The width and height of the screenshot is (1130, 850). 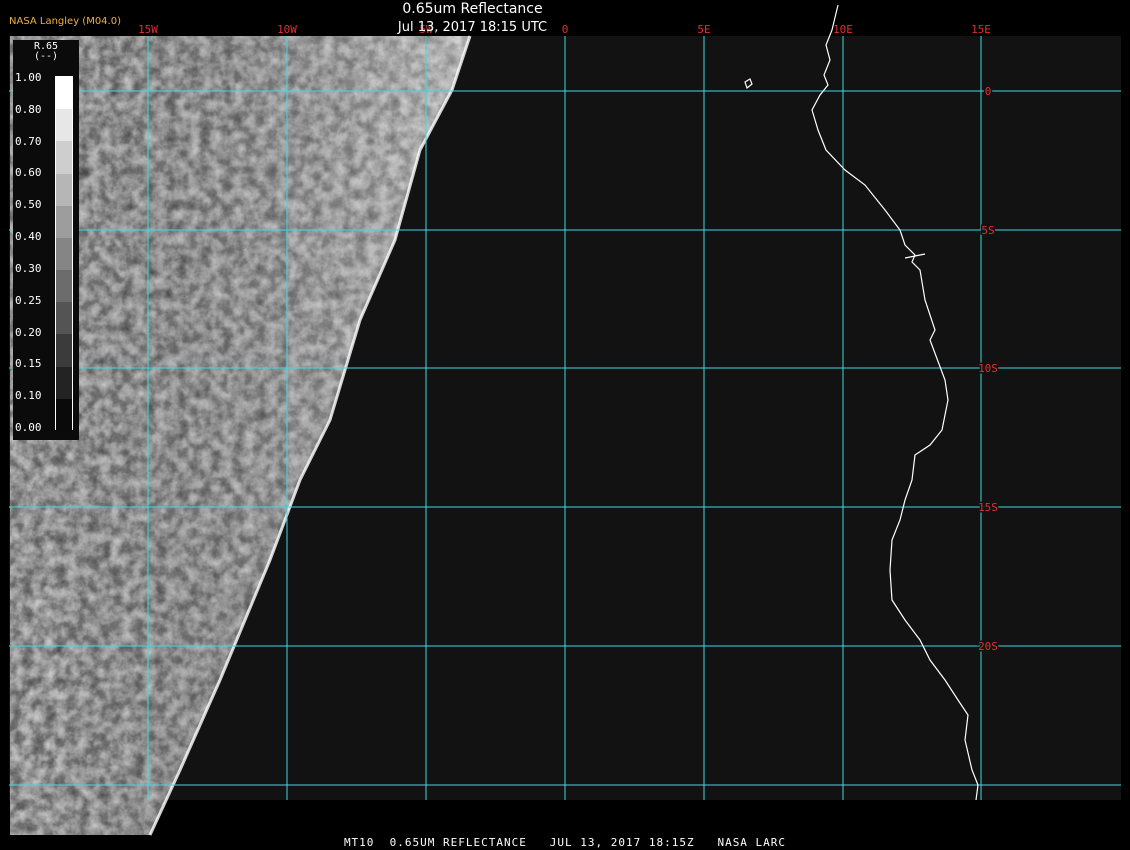 What do you see at coordinates (28, 173) in the screenshot?
I see `legend-tick-label: 0.60` at bounding box center [28, 173].